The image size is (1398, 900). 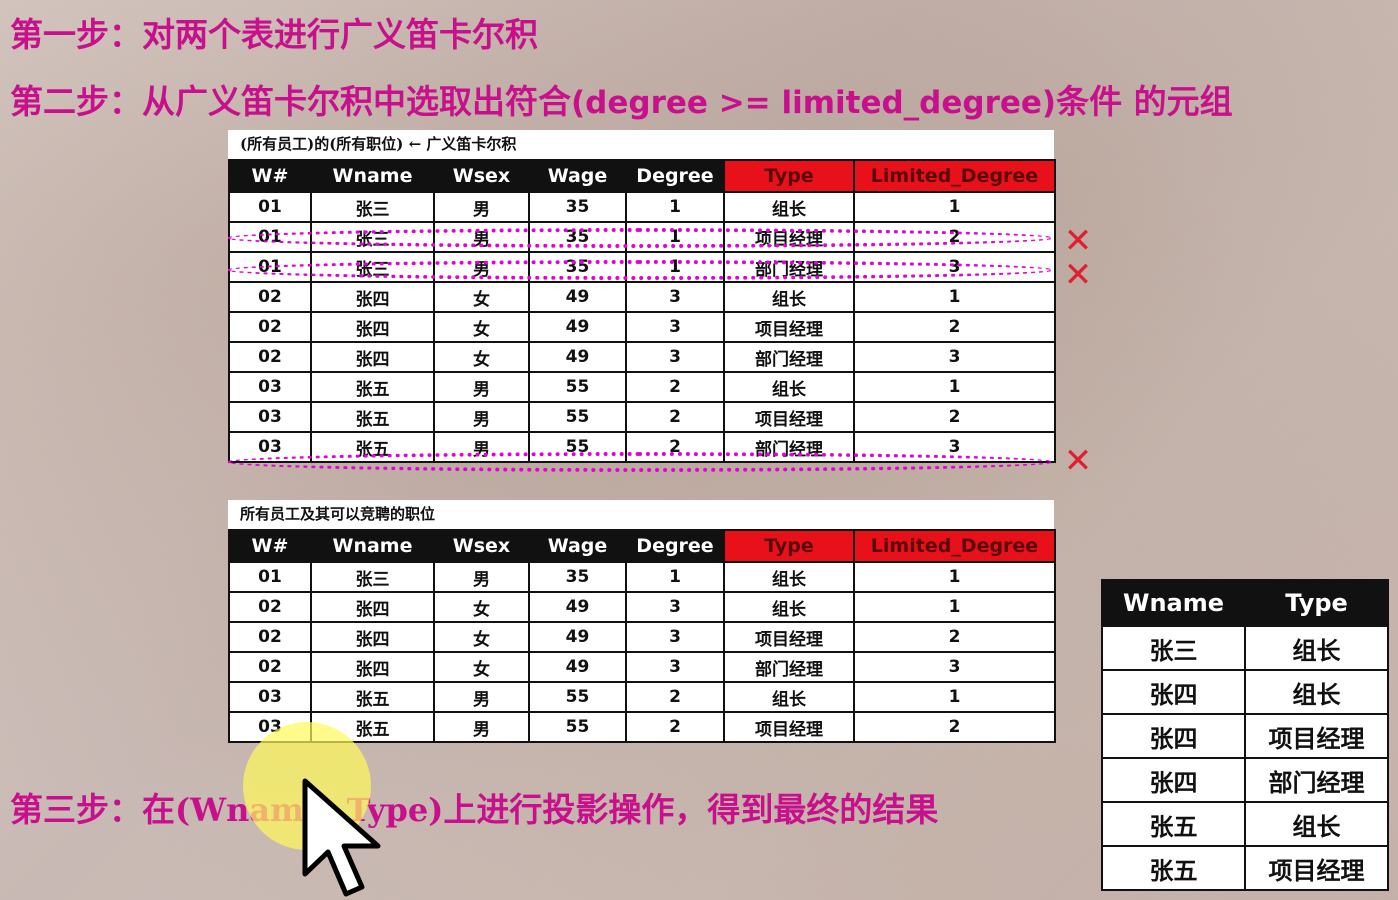 I want to click on table-row: 张三 组长, so click(x=1245, y=648).